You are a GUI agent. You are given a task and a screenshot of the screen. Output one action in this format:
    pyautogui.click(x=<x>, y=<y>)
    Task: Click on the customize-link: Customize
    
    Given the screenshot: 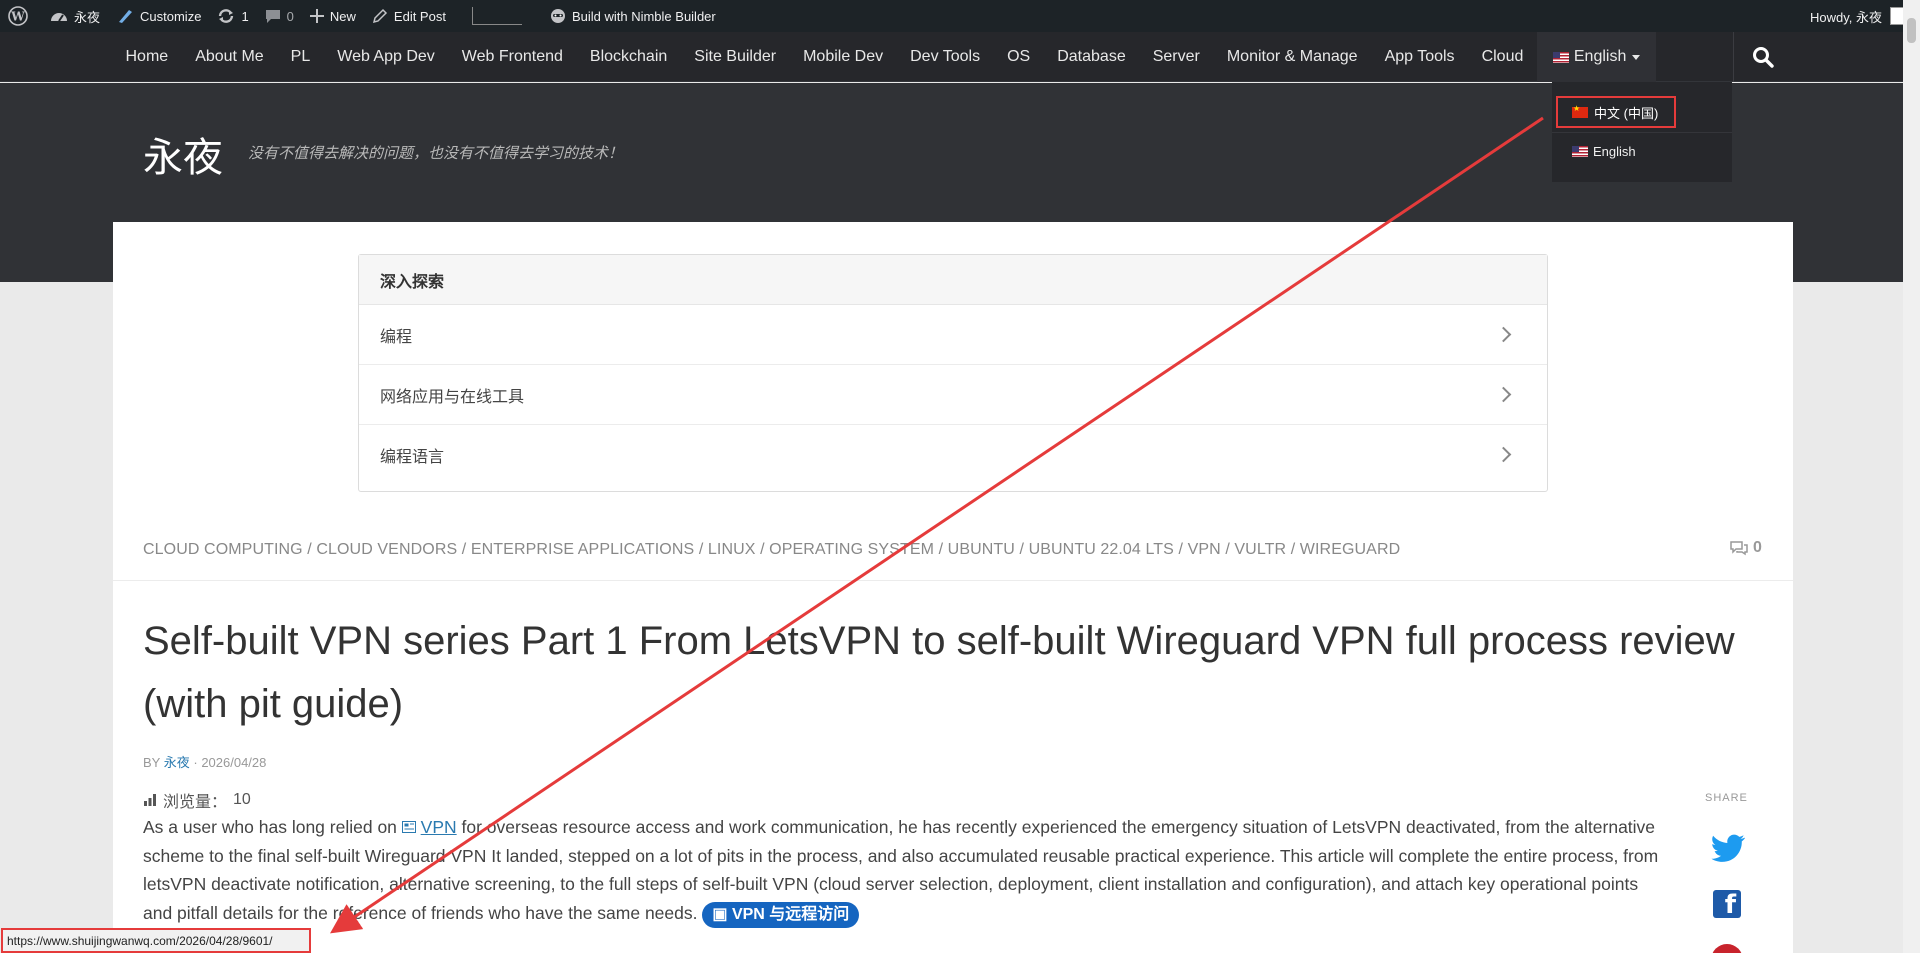 What is the action you would take?
    pyautogui.click(x=158, y=16)
    